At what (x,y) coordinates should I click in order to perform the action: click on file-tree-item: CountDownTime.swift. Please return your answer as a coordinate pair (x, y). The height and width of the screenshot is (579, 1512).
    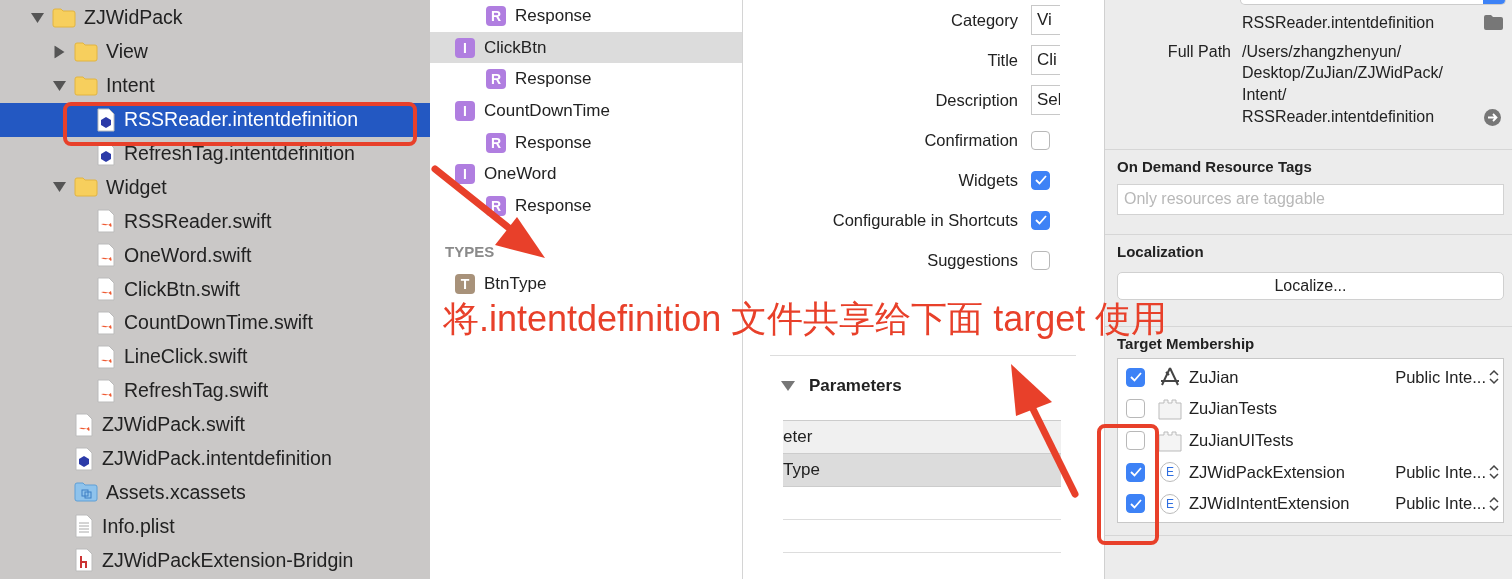
    Looking at the image, I should click on (215, 323).